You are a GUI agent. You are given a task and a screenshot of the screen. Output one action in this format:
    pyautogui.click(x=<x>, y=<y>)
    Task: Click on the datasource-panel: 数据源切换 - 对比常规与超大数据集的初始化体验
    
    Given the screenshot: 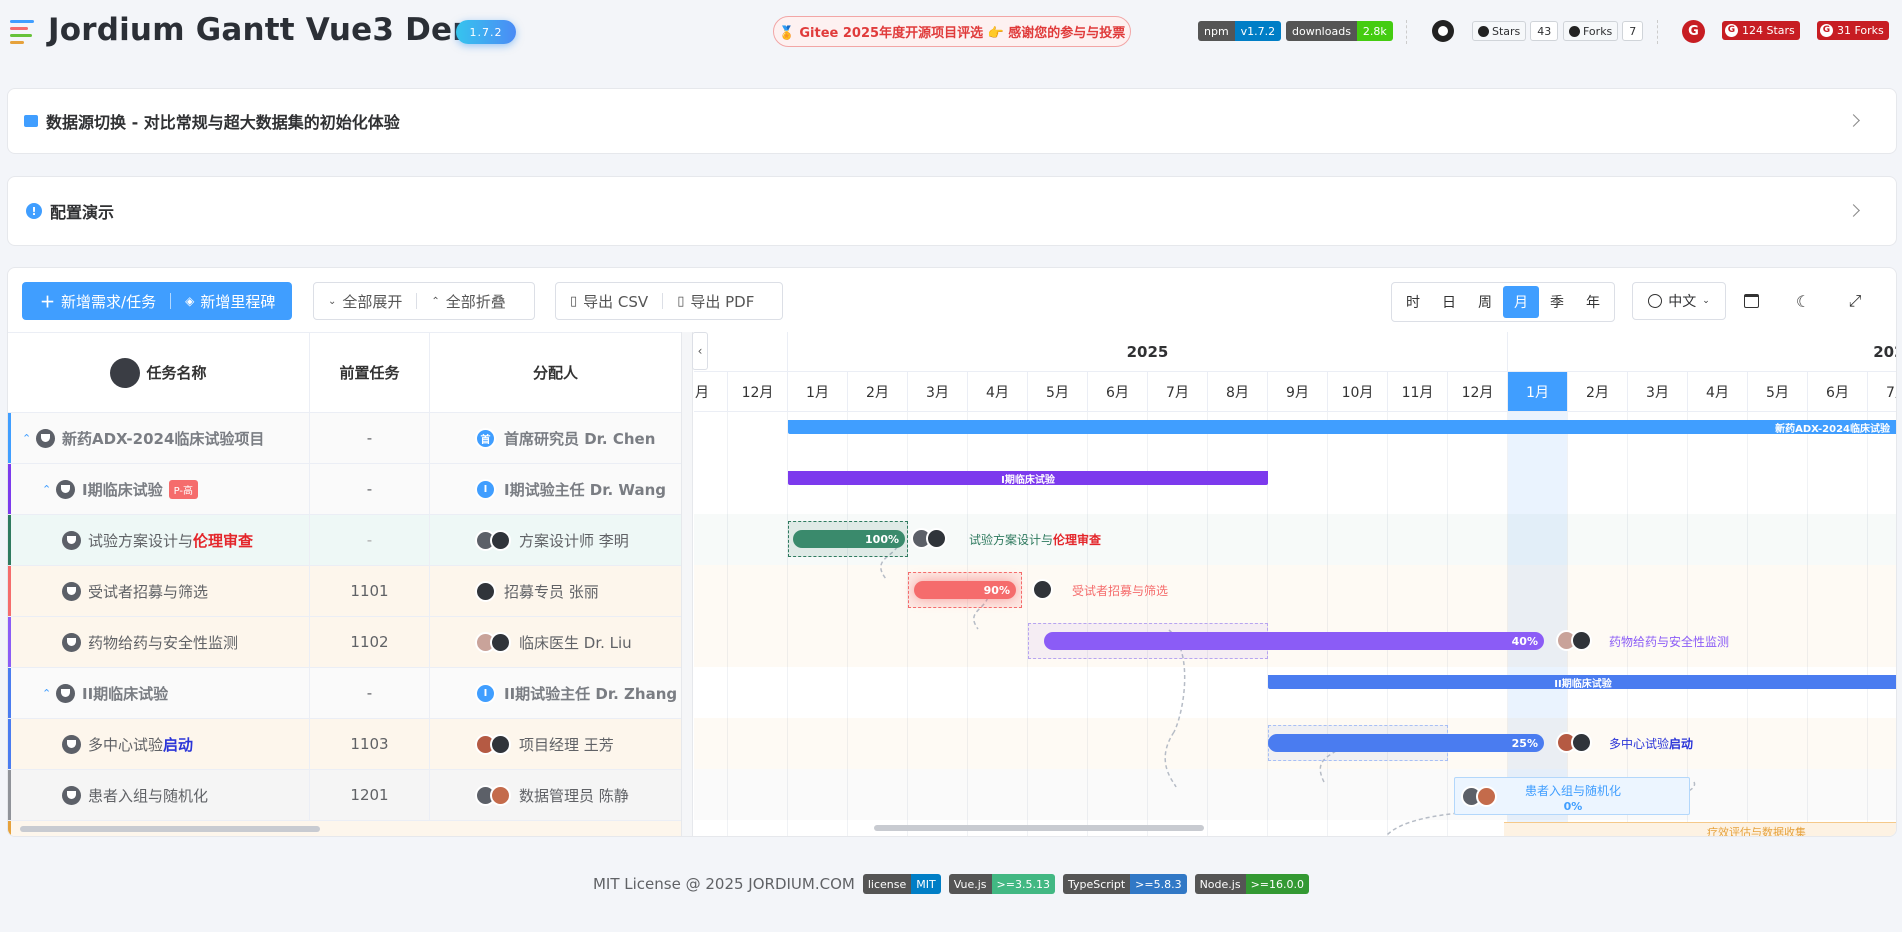 What is the action you would take?
    pyautogui.click(x=952, y=121)
    